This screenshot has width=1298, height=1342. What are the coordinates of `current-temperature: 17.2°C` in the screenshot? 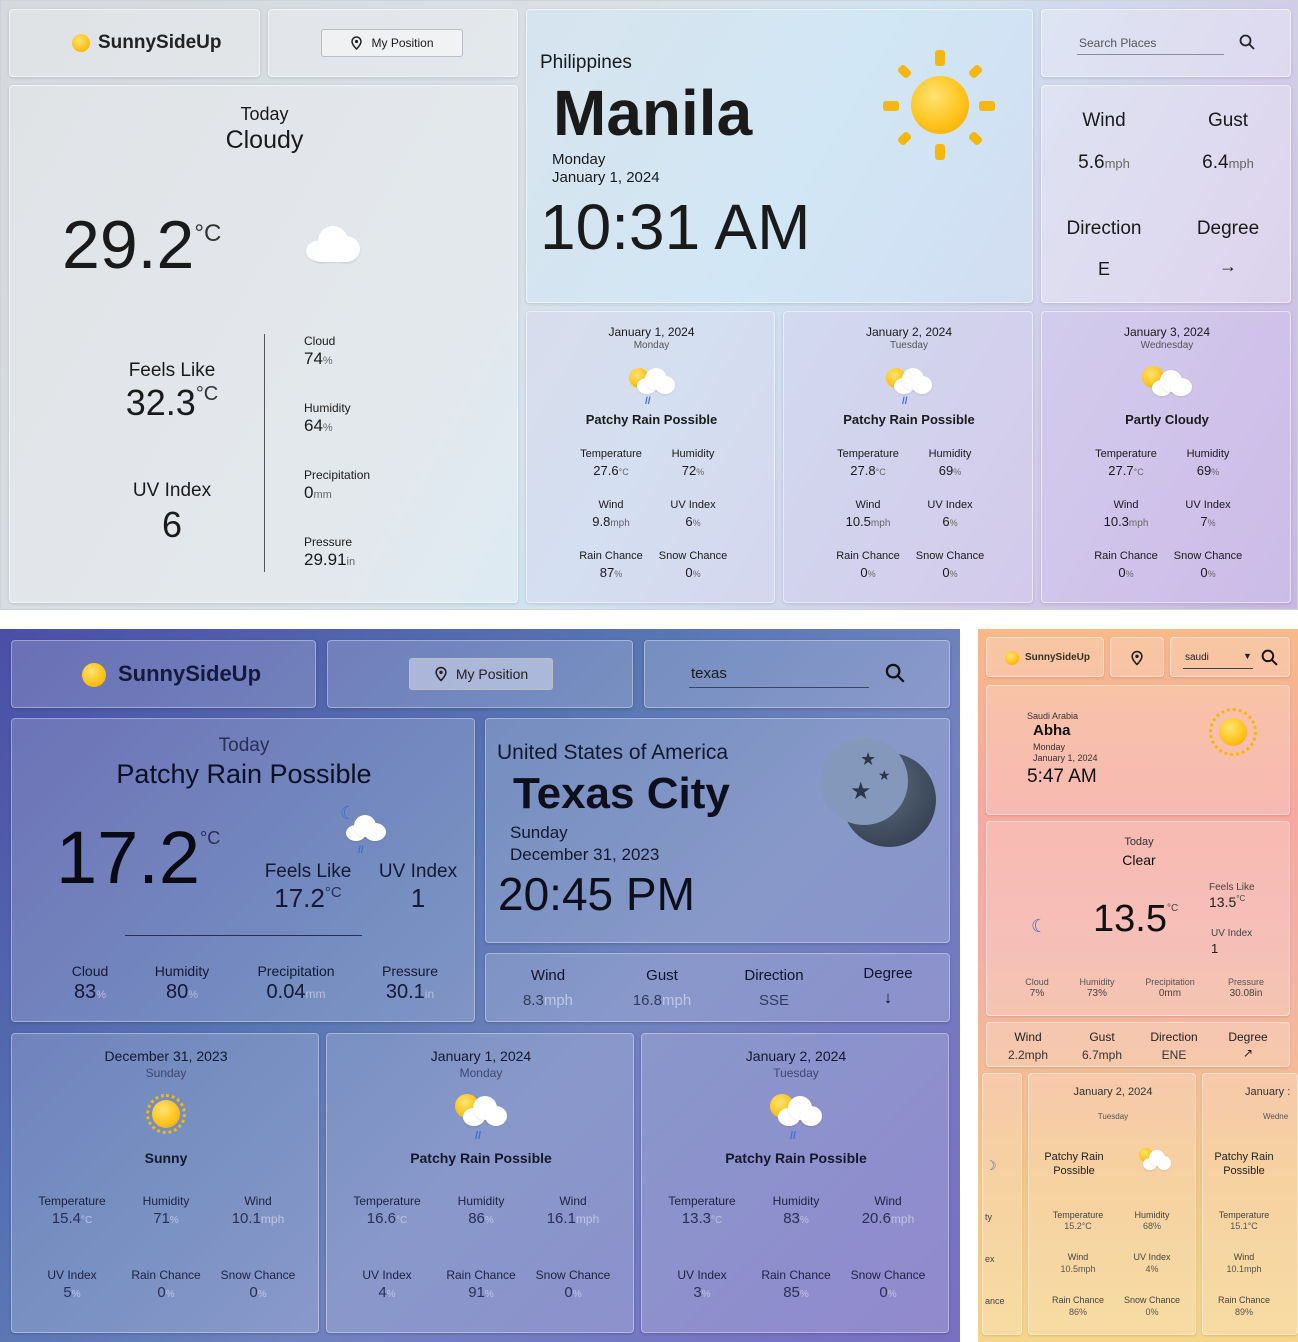 It's located at (138, 857).